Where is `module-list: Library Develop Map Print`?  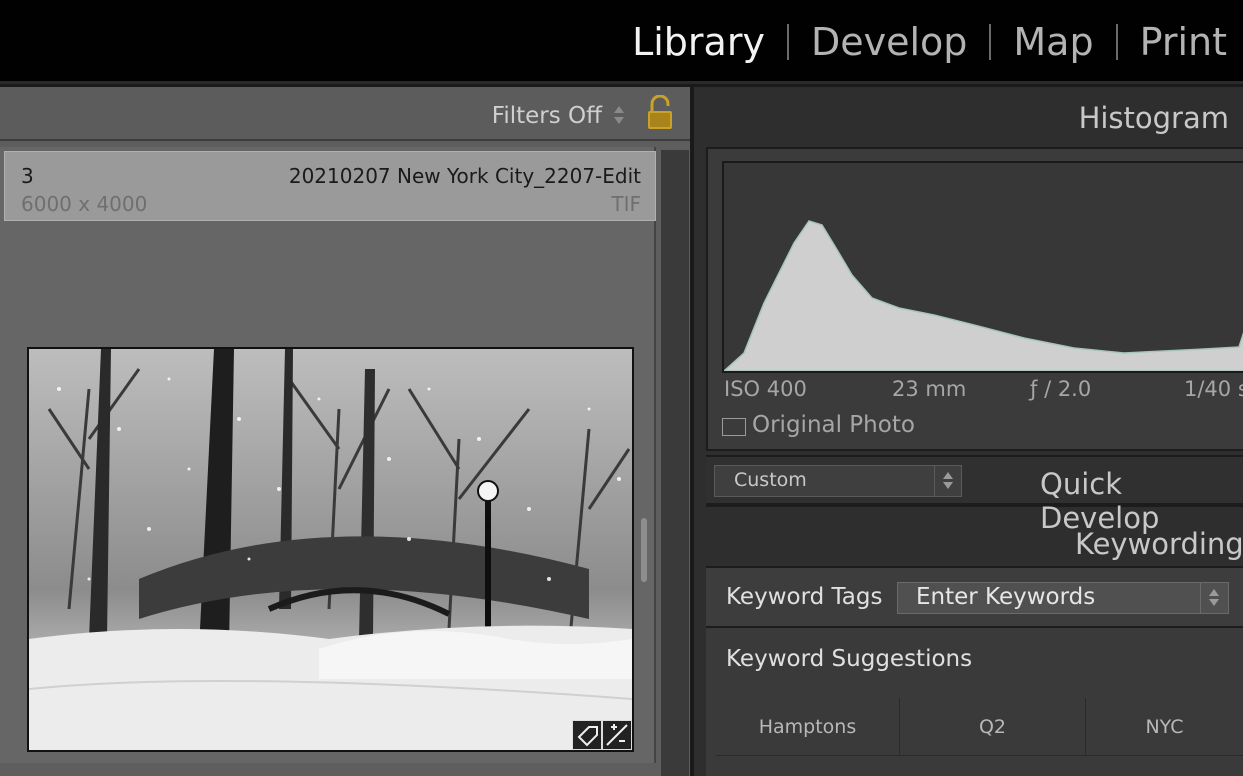 module-list: Library Develop Map Print is located at coordinates (926, 42).